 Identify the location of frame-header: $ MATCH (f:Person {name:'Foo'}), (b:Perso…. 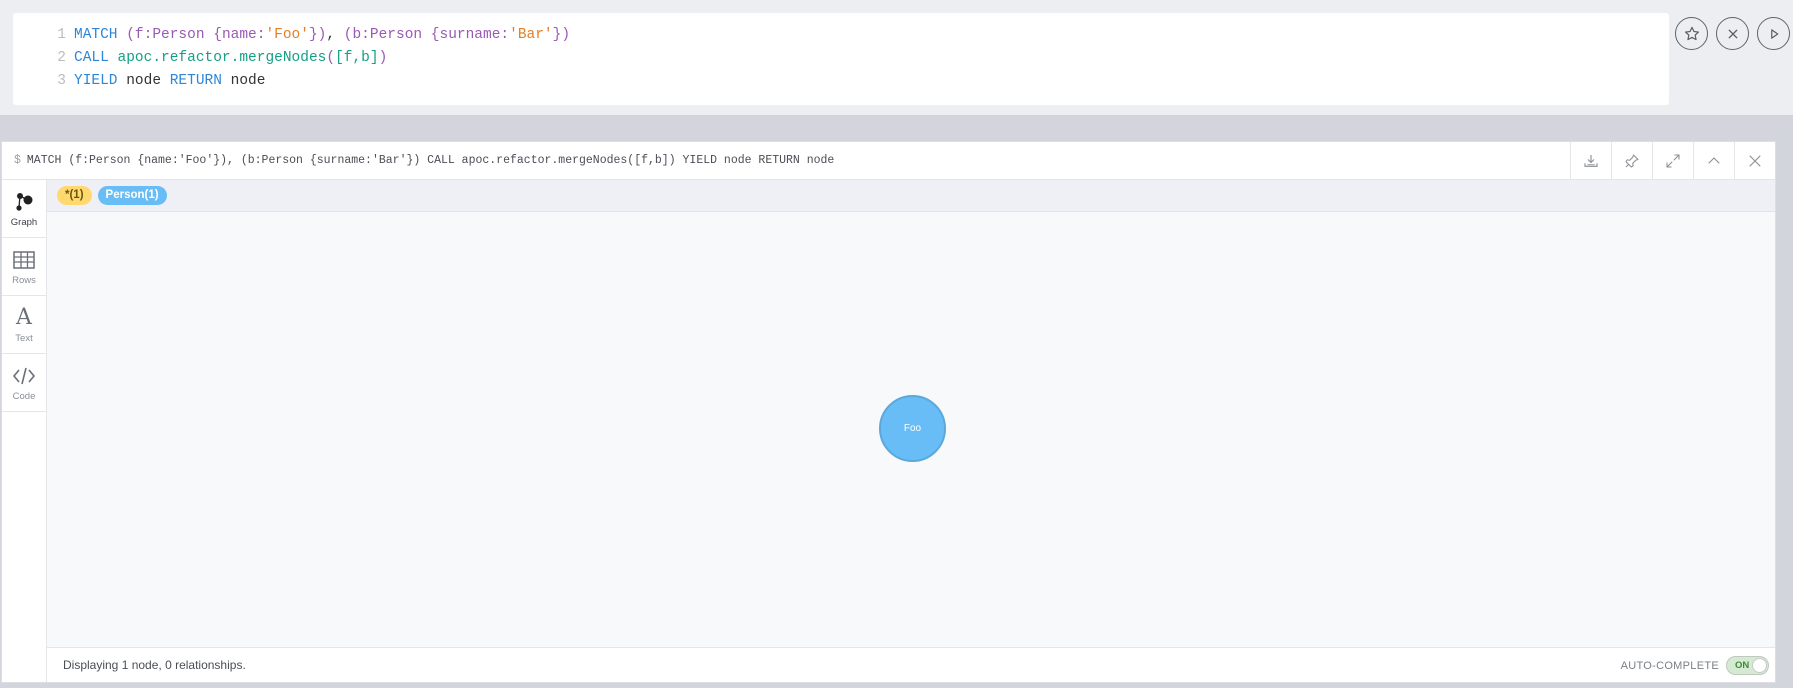
(888, 161).